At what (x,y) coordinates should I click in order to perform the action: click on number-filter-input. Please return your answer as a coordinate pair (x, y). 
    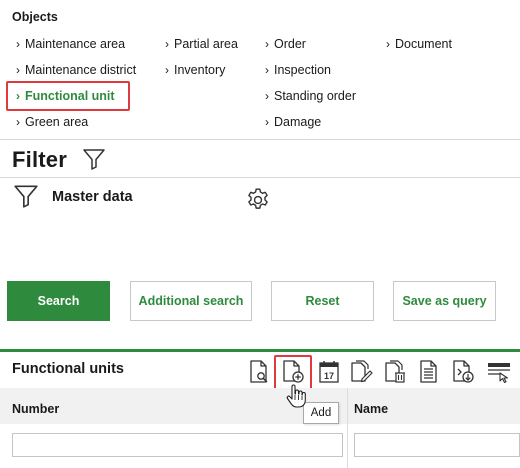
    Looking at the image, I should click on (177, 445).